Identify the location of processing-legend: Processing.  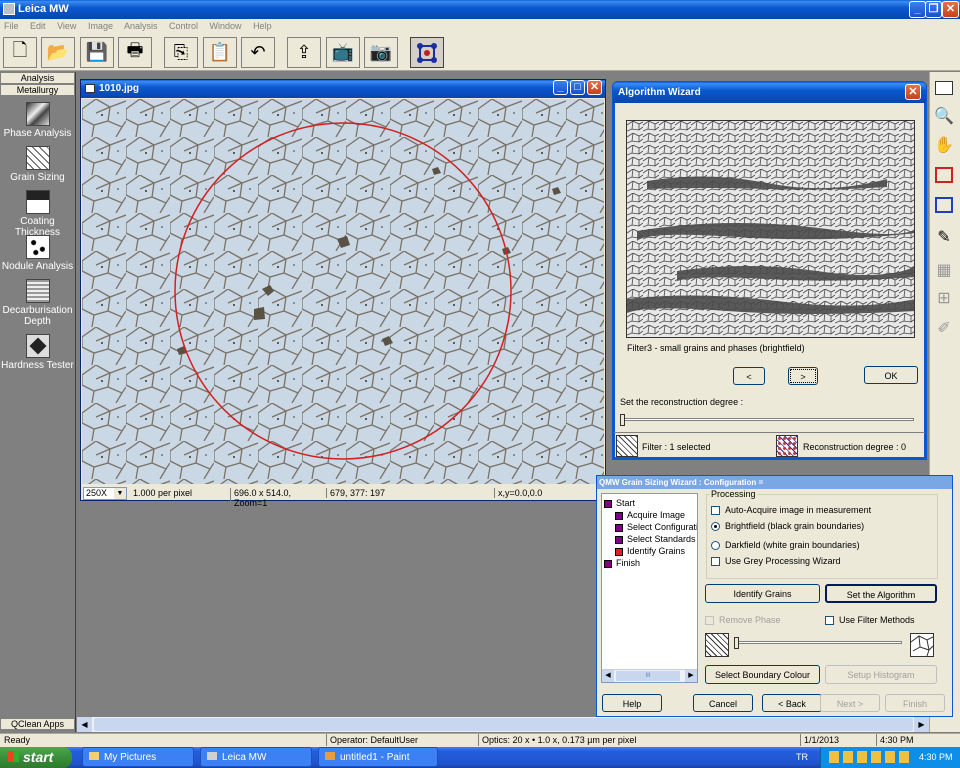
(733, 494).